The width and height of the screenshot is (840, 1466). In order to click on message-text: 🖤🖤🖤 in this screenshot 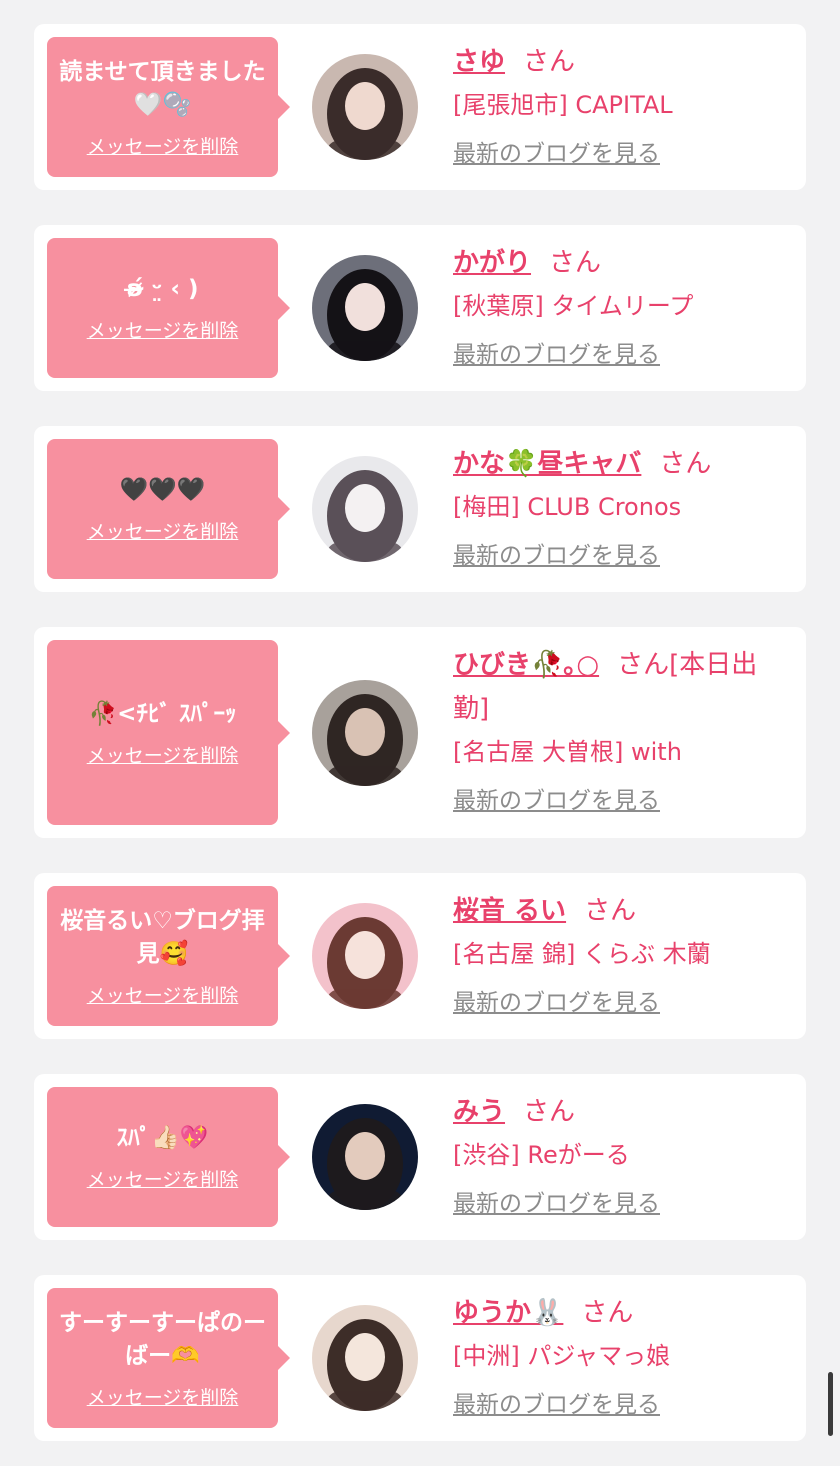, I will do `click(162, 490)`.